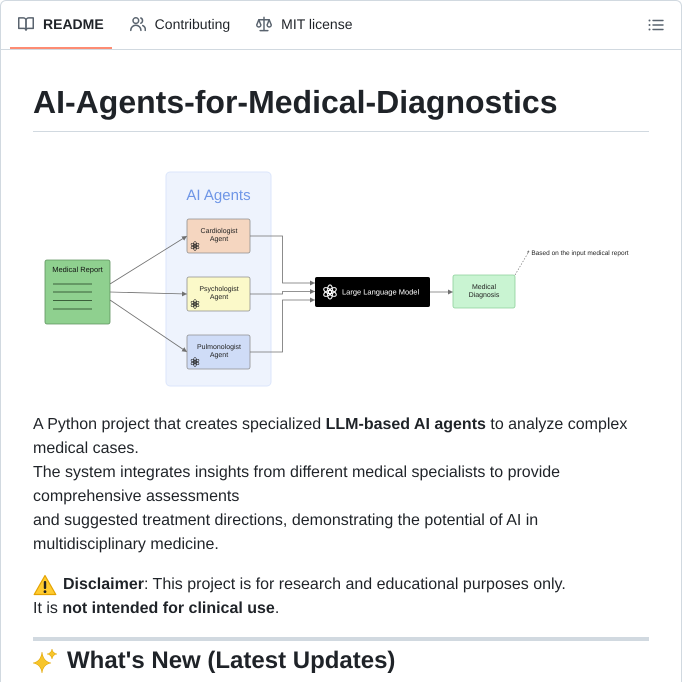  Describe the element at coordinates (138, 24) in the screenshot. I see `people-icon` at that location.